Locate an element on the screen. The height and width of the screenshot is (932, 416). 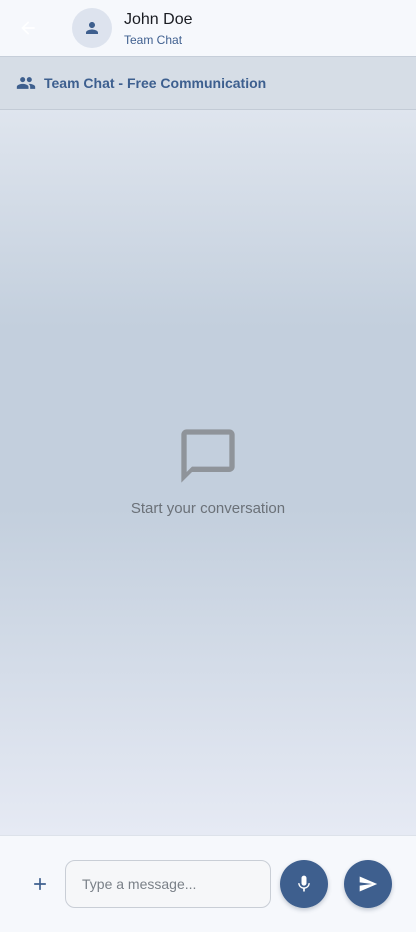
plus-icon is located at coordinates (40, 884).